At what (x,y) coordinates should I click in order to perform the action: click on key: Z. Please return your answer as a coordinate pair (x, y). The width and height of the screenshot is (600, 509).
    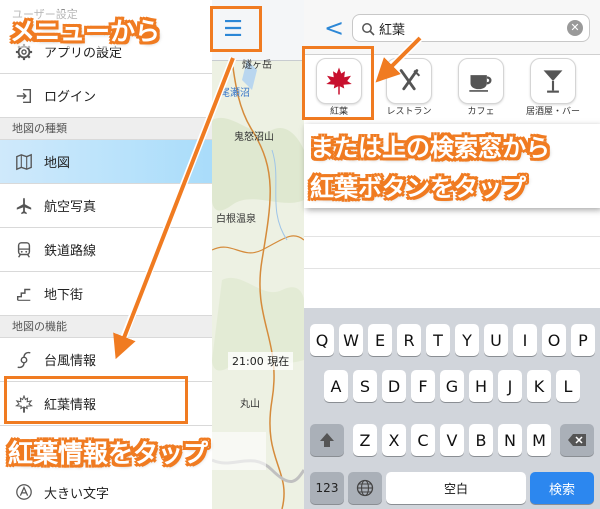
    Looking at the image, I should click on (365, 440).